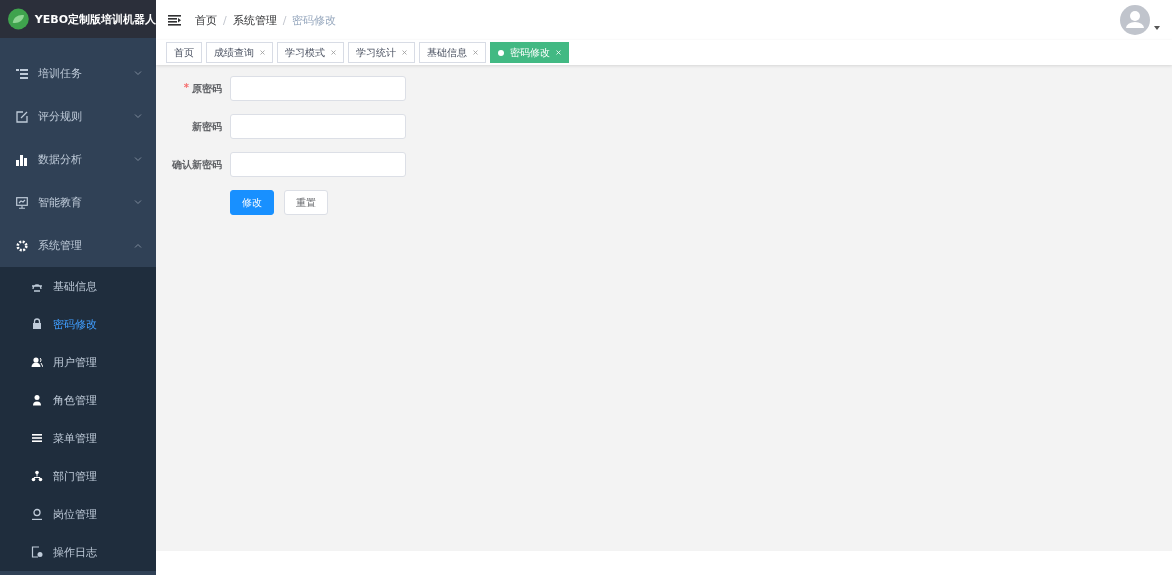  I want to click on tab: 学习统计, so click(381, 52).